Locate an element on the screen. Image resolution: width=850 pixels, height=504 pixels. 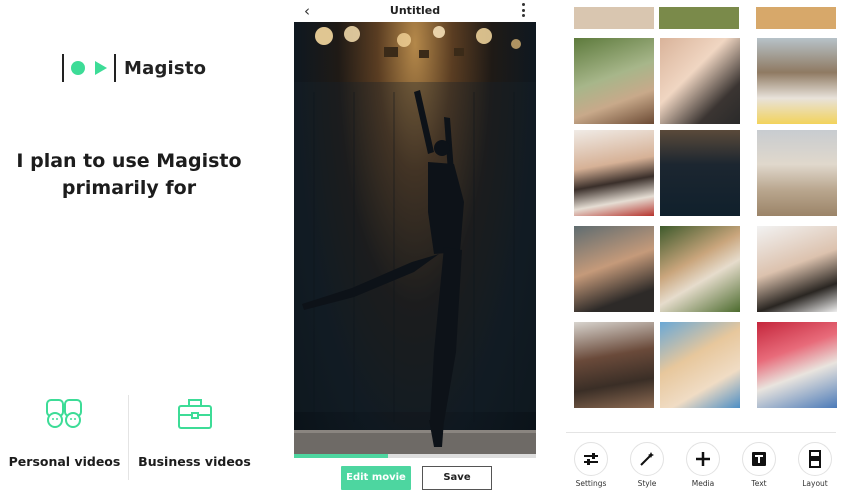
tool-label: Layout is located at coordinates (815, 483).